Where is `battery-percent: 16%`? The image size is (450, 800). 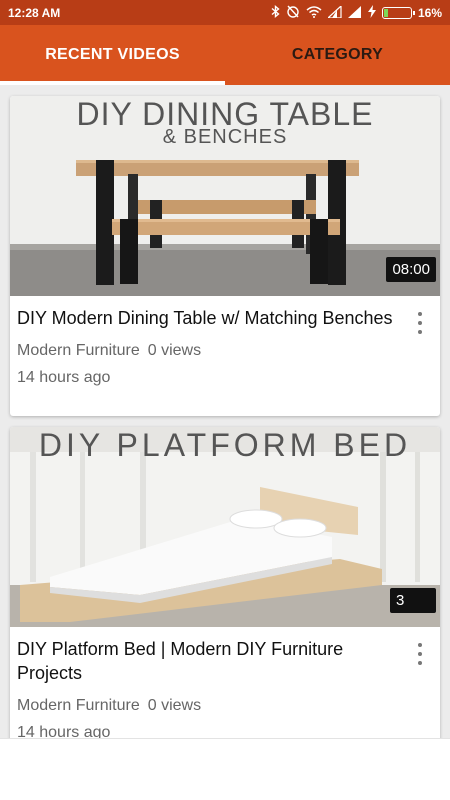
battery-percent: 16% is located at coordinates (429, 12).